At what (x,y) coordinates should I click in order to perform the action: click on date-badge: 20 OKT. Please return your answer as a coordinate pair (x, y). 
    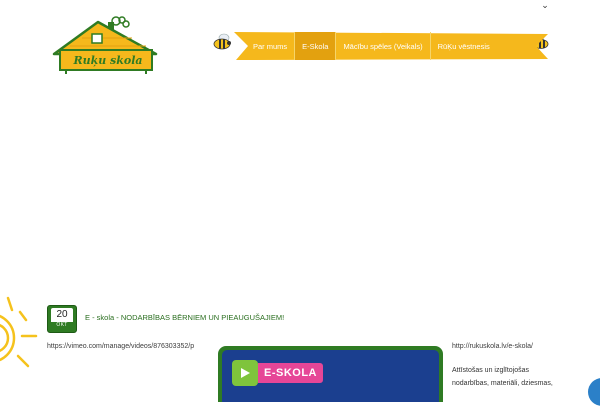
    Looking at the image, I should click on (62, 319).